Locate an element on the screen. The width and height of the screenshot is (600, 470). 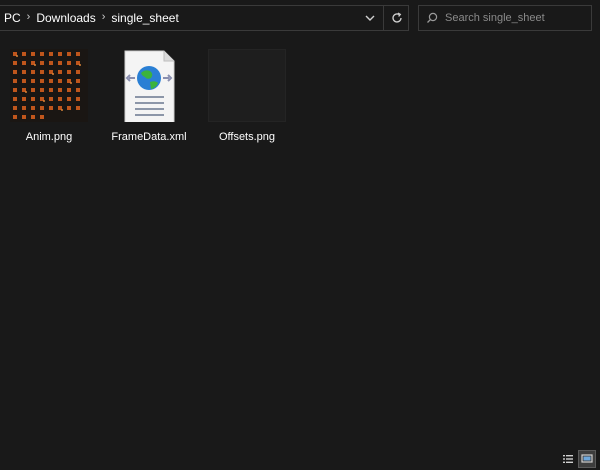
breadcrumb-downloads: Downloads is located at coordinates (65, 18).